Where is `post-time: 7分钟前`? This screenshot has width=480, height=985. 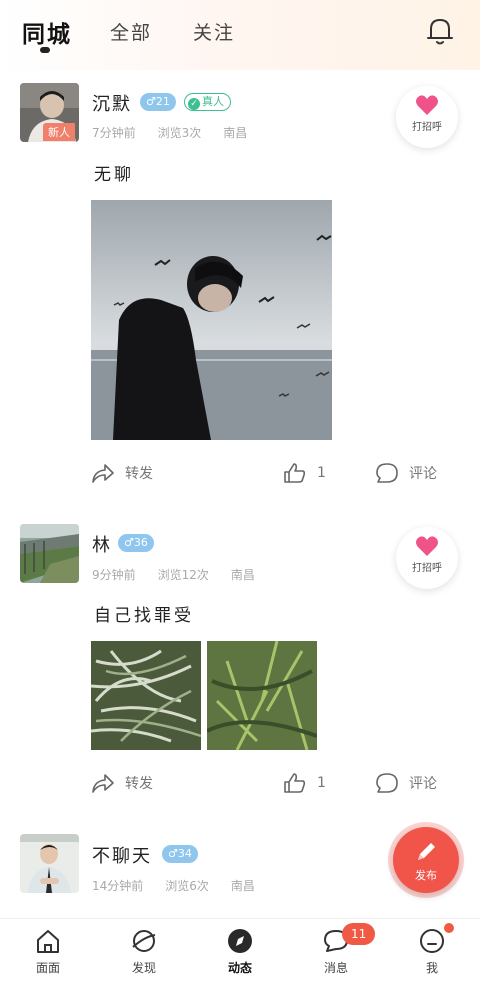 post-time: 7分钟前 is located at coordinates (114, 133).